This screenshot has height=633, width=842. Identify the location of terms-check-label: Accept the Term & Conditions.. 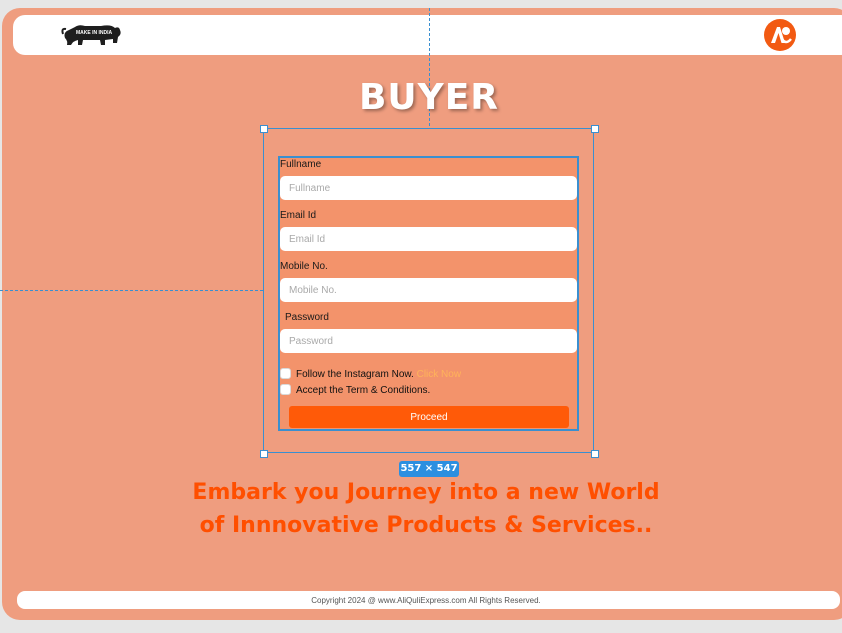
(363, 390).